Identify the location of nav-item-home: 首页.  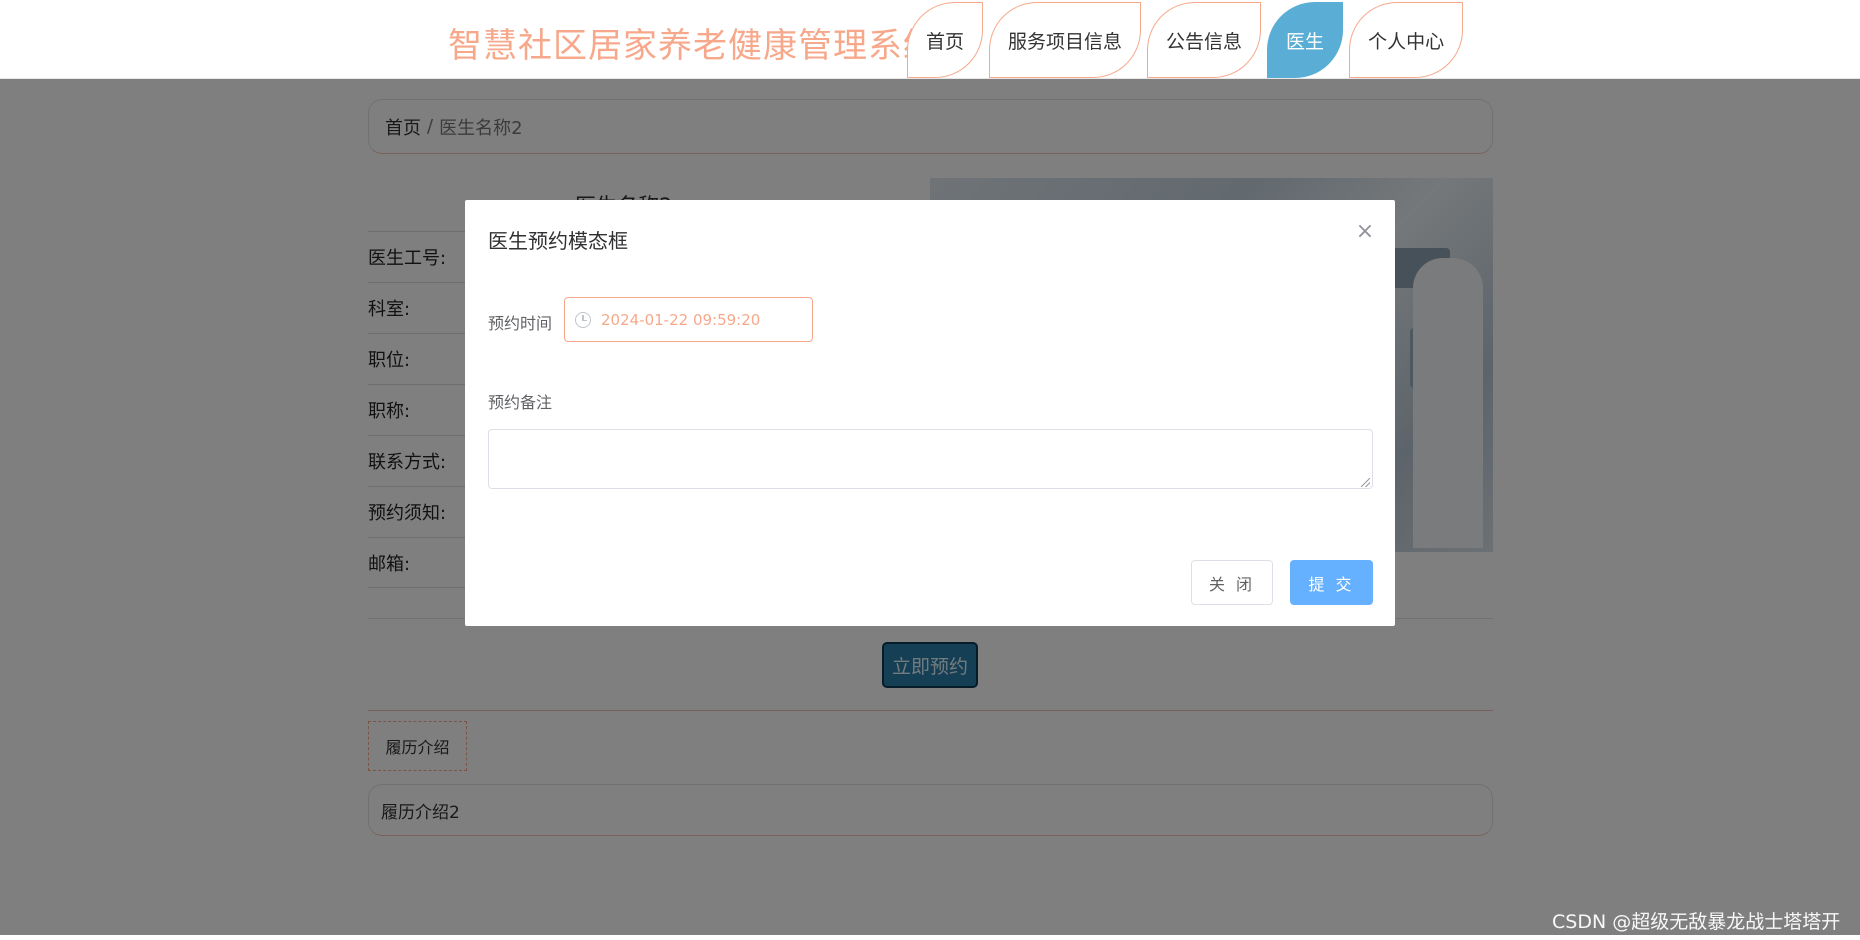
(945, 40).